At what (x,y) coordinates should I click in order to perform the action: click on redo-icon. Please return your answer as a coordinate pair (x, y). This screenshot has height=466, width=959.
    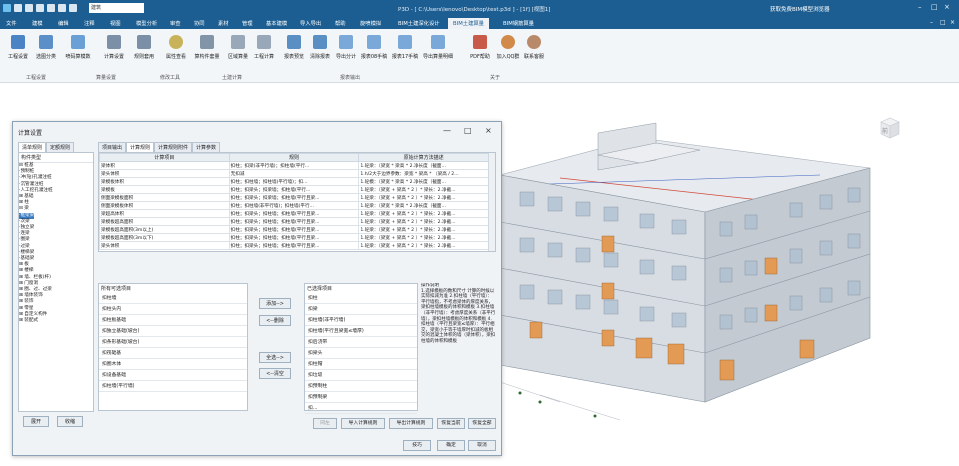
    Looking at the image, I should click on (73, 8).